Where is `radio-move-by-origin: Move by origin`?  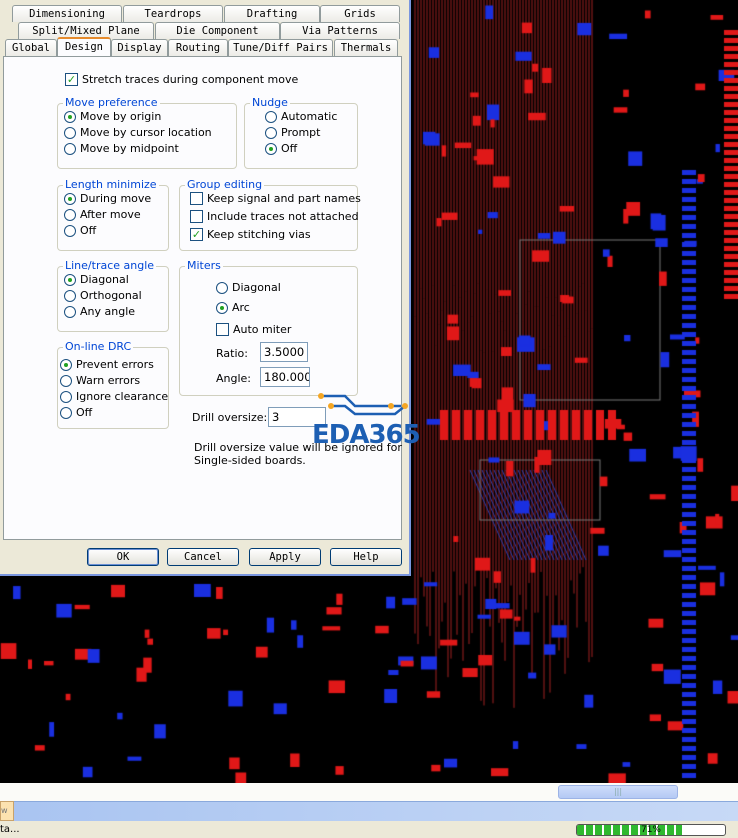
radio-move-by-origin: Move by origin is located at coordinates (112, 116).